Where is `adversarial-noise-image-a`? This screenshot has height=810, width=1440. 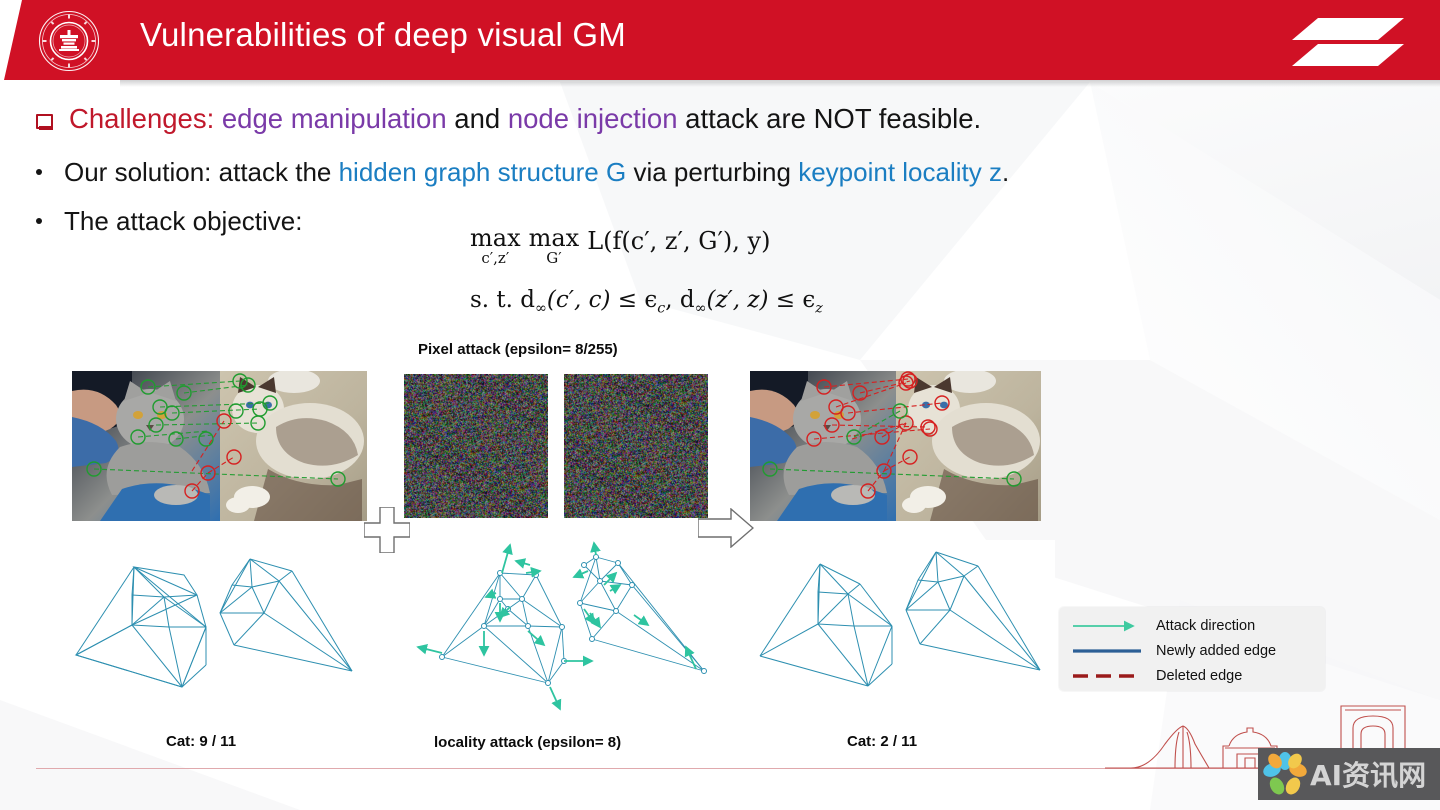
adversarial-noise-image-a is located at coordinates (480, 446).